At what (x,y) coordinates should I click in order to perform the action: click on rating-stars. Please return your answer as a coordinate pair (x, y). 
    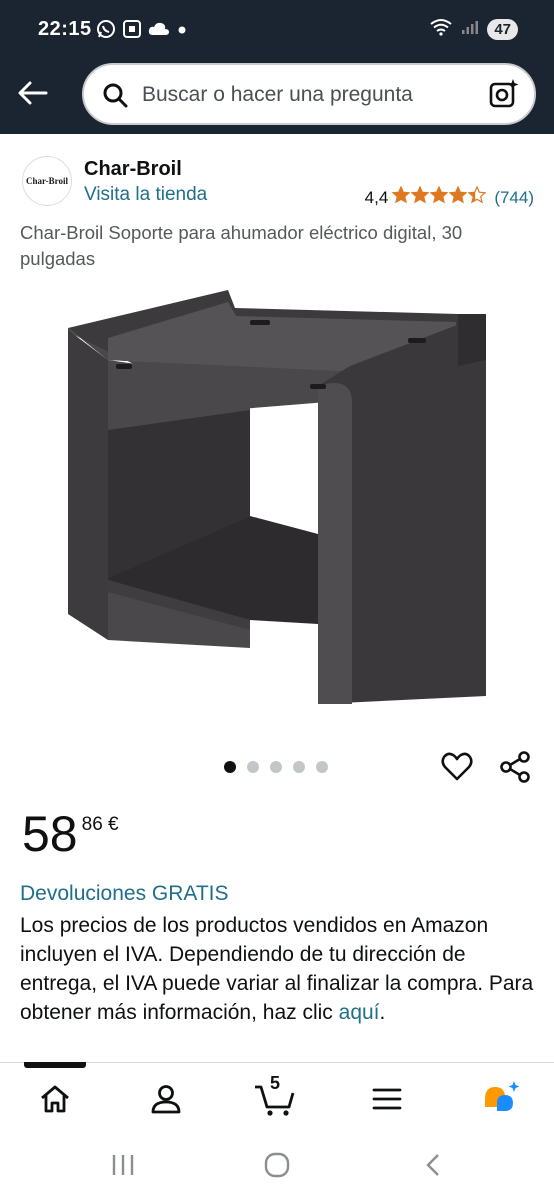
    Looking at the image, I should click on (439, 197).